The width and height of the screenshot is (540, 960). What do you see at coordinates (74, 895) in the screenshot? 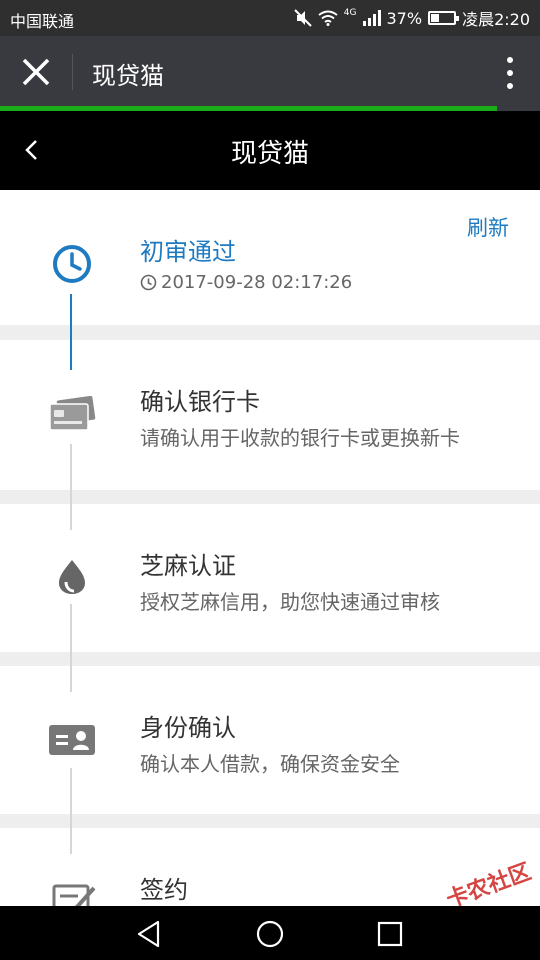
I see `sign-icon` at bounding box center [74, 895].